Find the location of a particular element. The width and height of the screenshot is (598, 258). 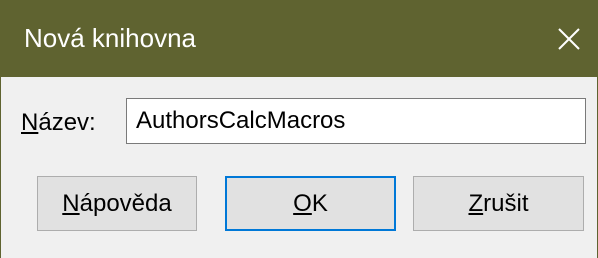

cancel-button-label: rušit is located at coordinates (506, 203).